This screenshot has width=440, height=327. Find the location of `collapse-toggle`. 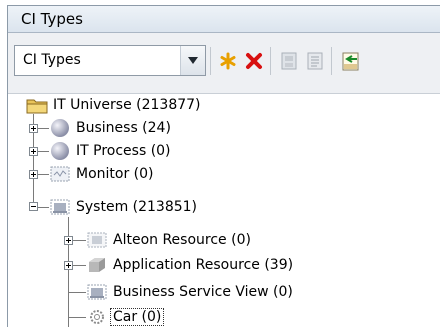

collapse-toggle is located at coordinates (33, 206).